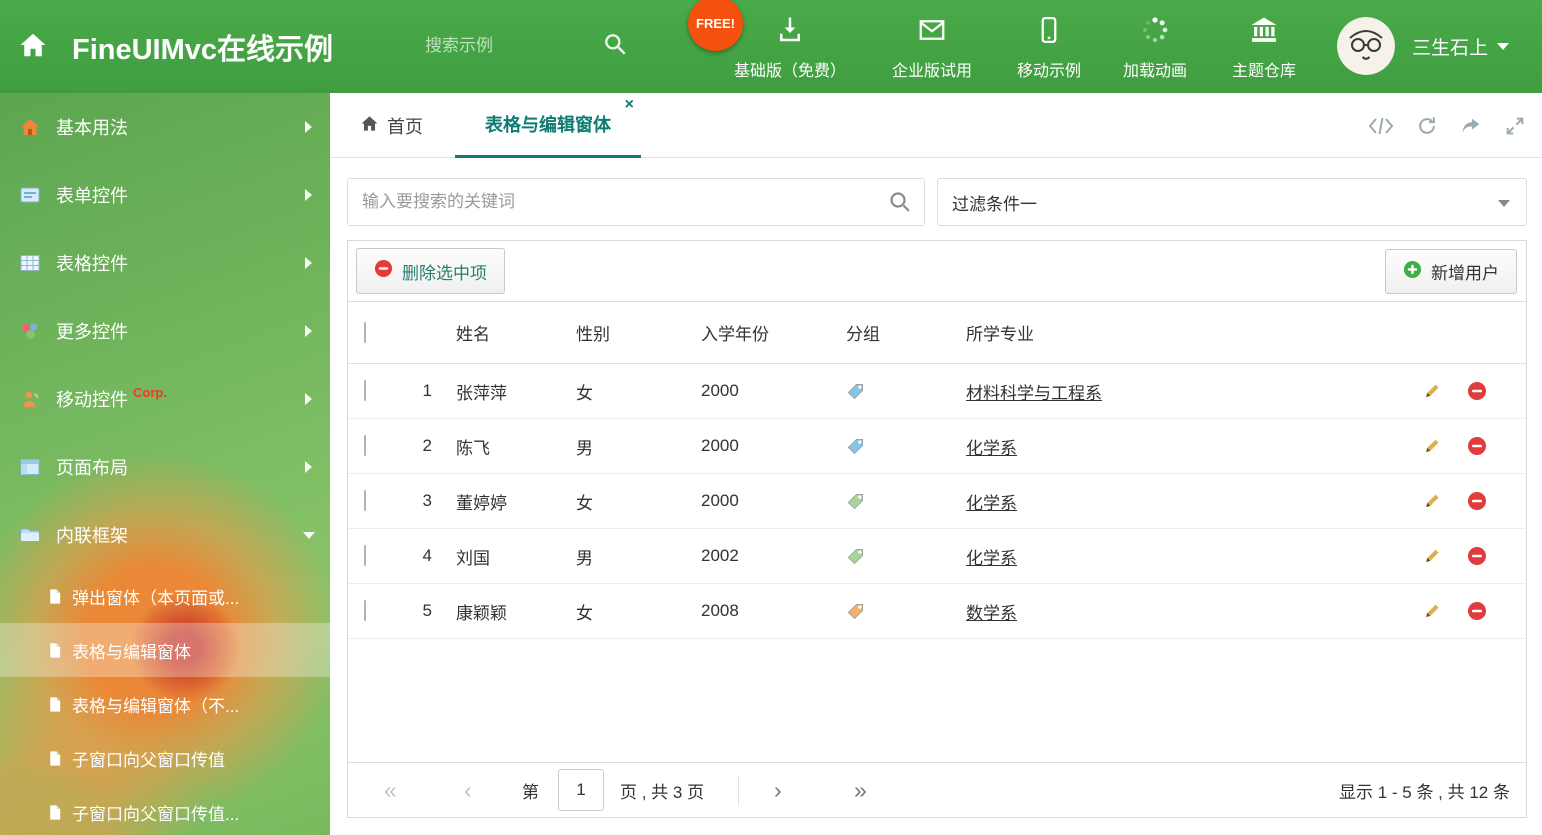  Describe the element at coordinates (1155, 32) in the screenshot. I see `spinner-icon` at that location.